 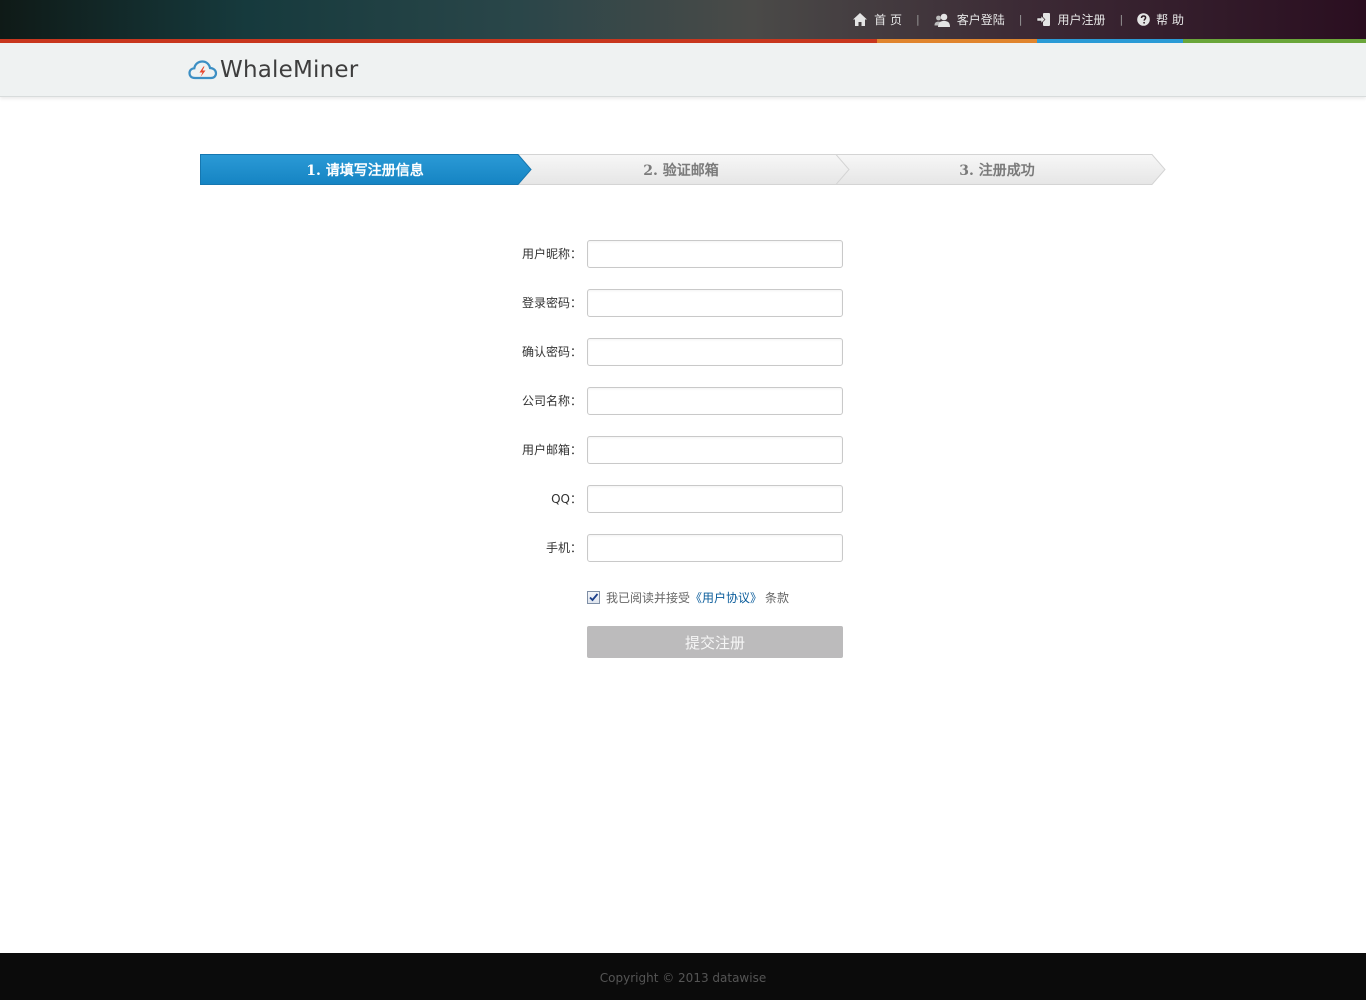 I want to click on users-icon, so click(x=942, y=20).